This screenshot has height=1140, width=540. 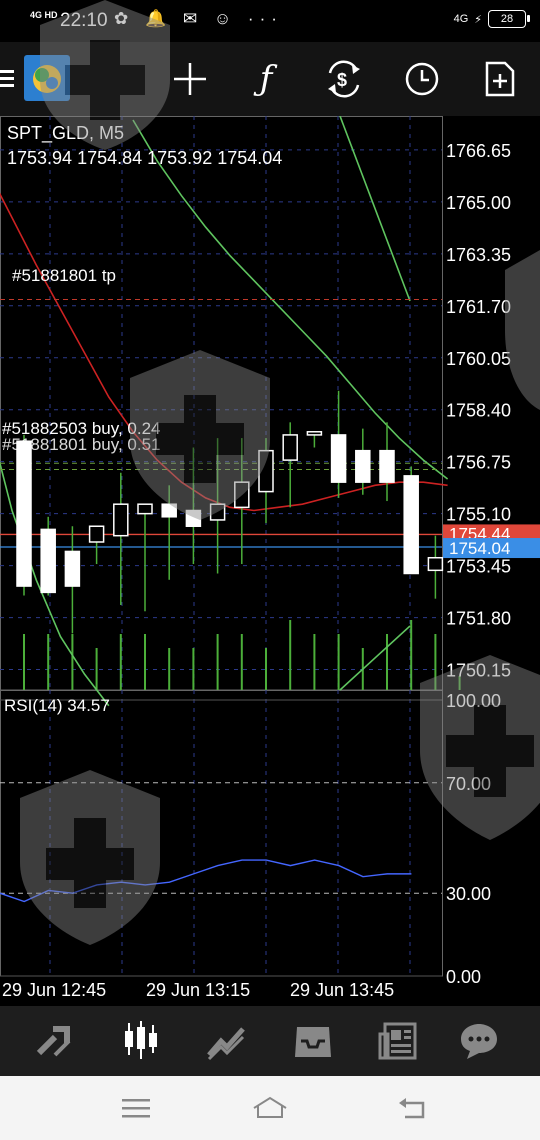 What do you see at coordinates (266, 79) in the screenshot?
I see `indicators-icon: ƒ` at bounding box center [266, 79].